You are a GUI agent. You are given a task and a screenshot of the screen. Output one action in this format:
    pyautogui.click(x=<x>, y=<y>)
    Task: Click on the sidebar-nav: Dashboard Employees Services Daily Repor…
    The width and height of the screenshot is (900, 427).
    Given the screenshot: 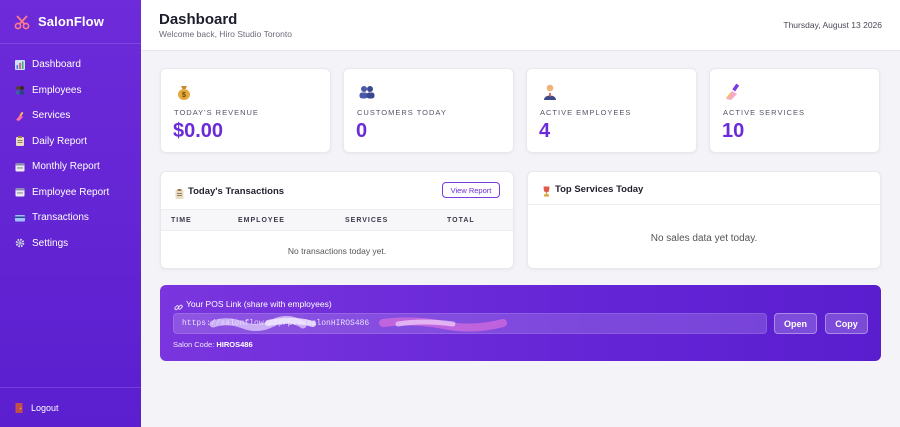 What is the action you would take?
    pyautogui.click(x=70, y=150)
    